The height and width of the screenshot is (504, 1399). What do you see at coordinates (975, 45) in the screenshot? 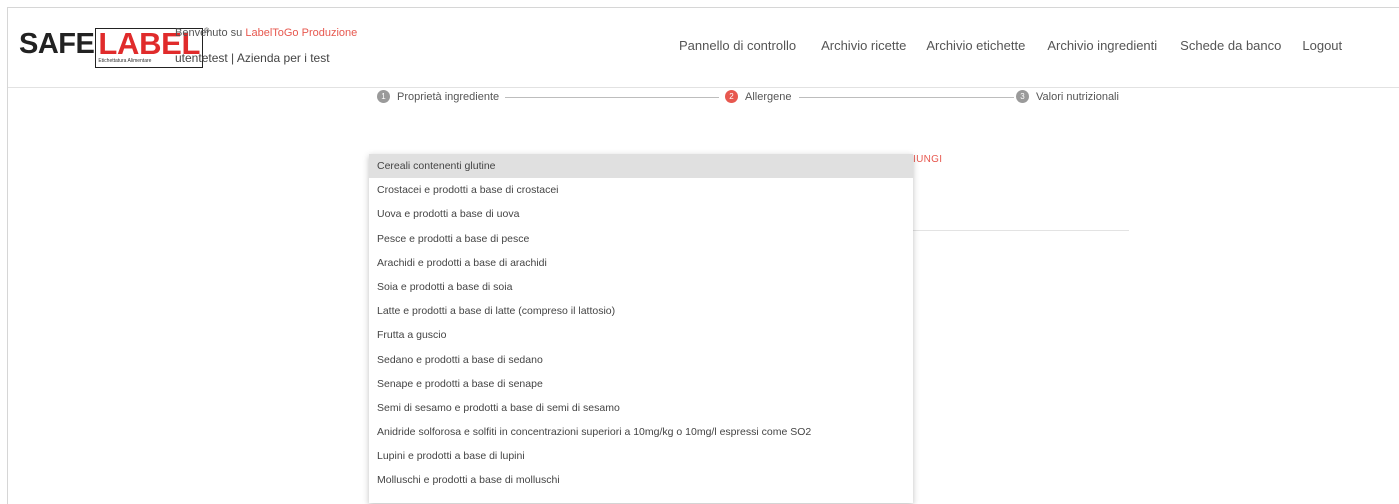
I see `nav-archivio-etichette: Archivio etichette` at bounding box center [975, 45].